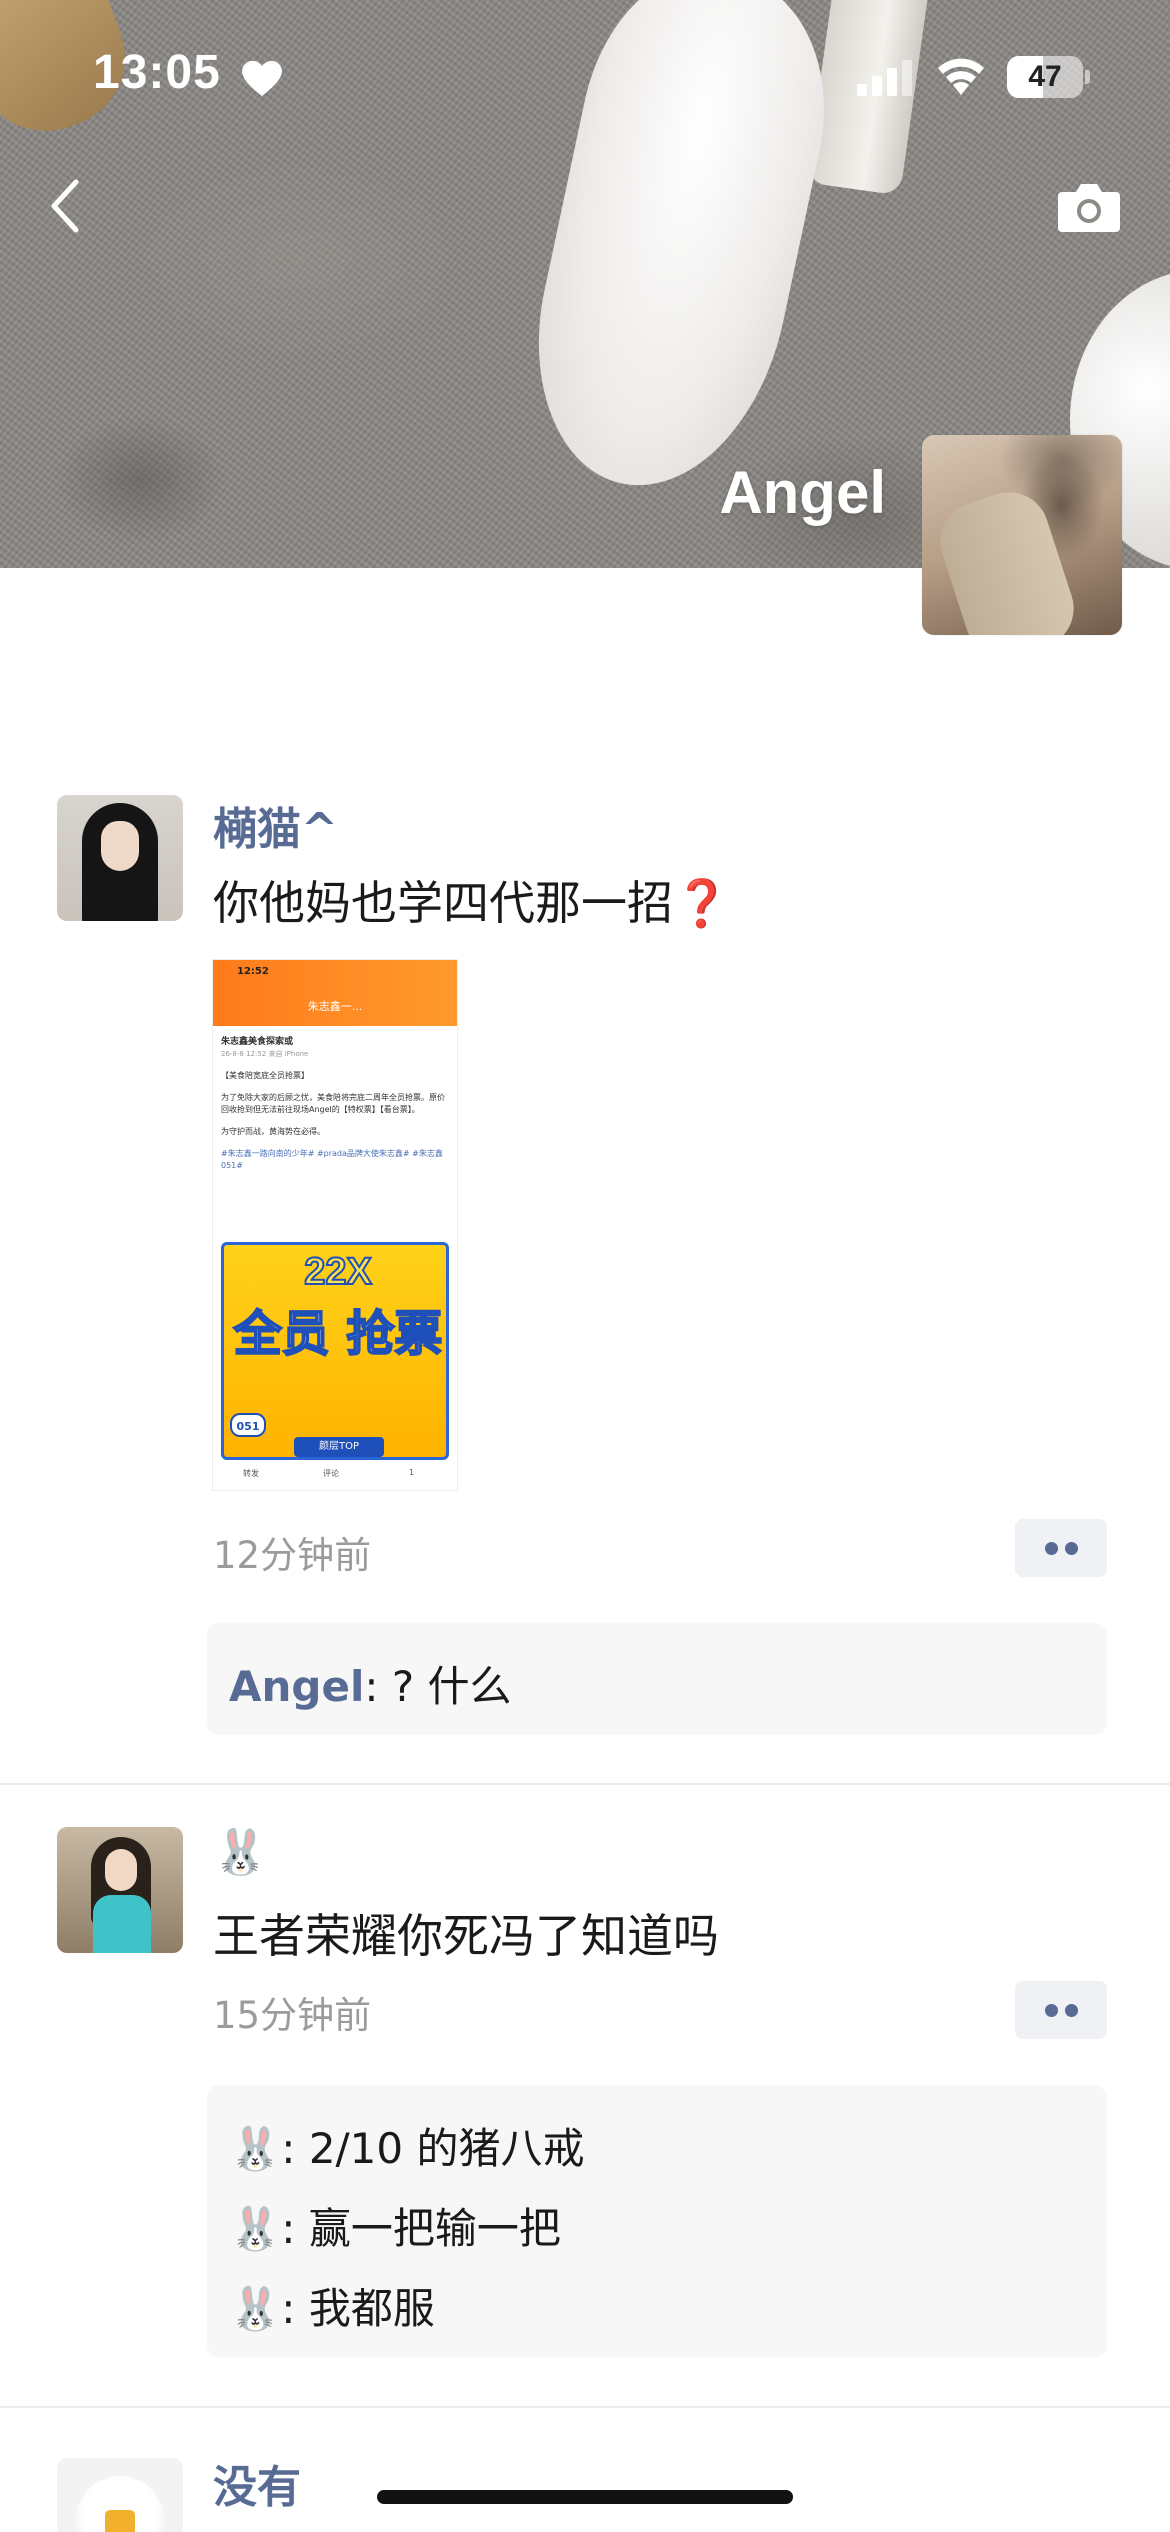 This screenshot has height=2532, width=1170. I want to click on post-text: 王者荣耀你死冯了知道吗, so click(466, 1936).